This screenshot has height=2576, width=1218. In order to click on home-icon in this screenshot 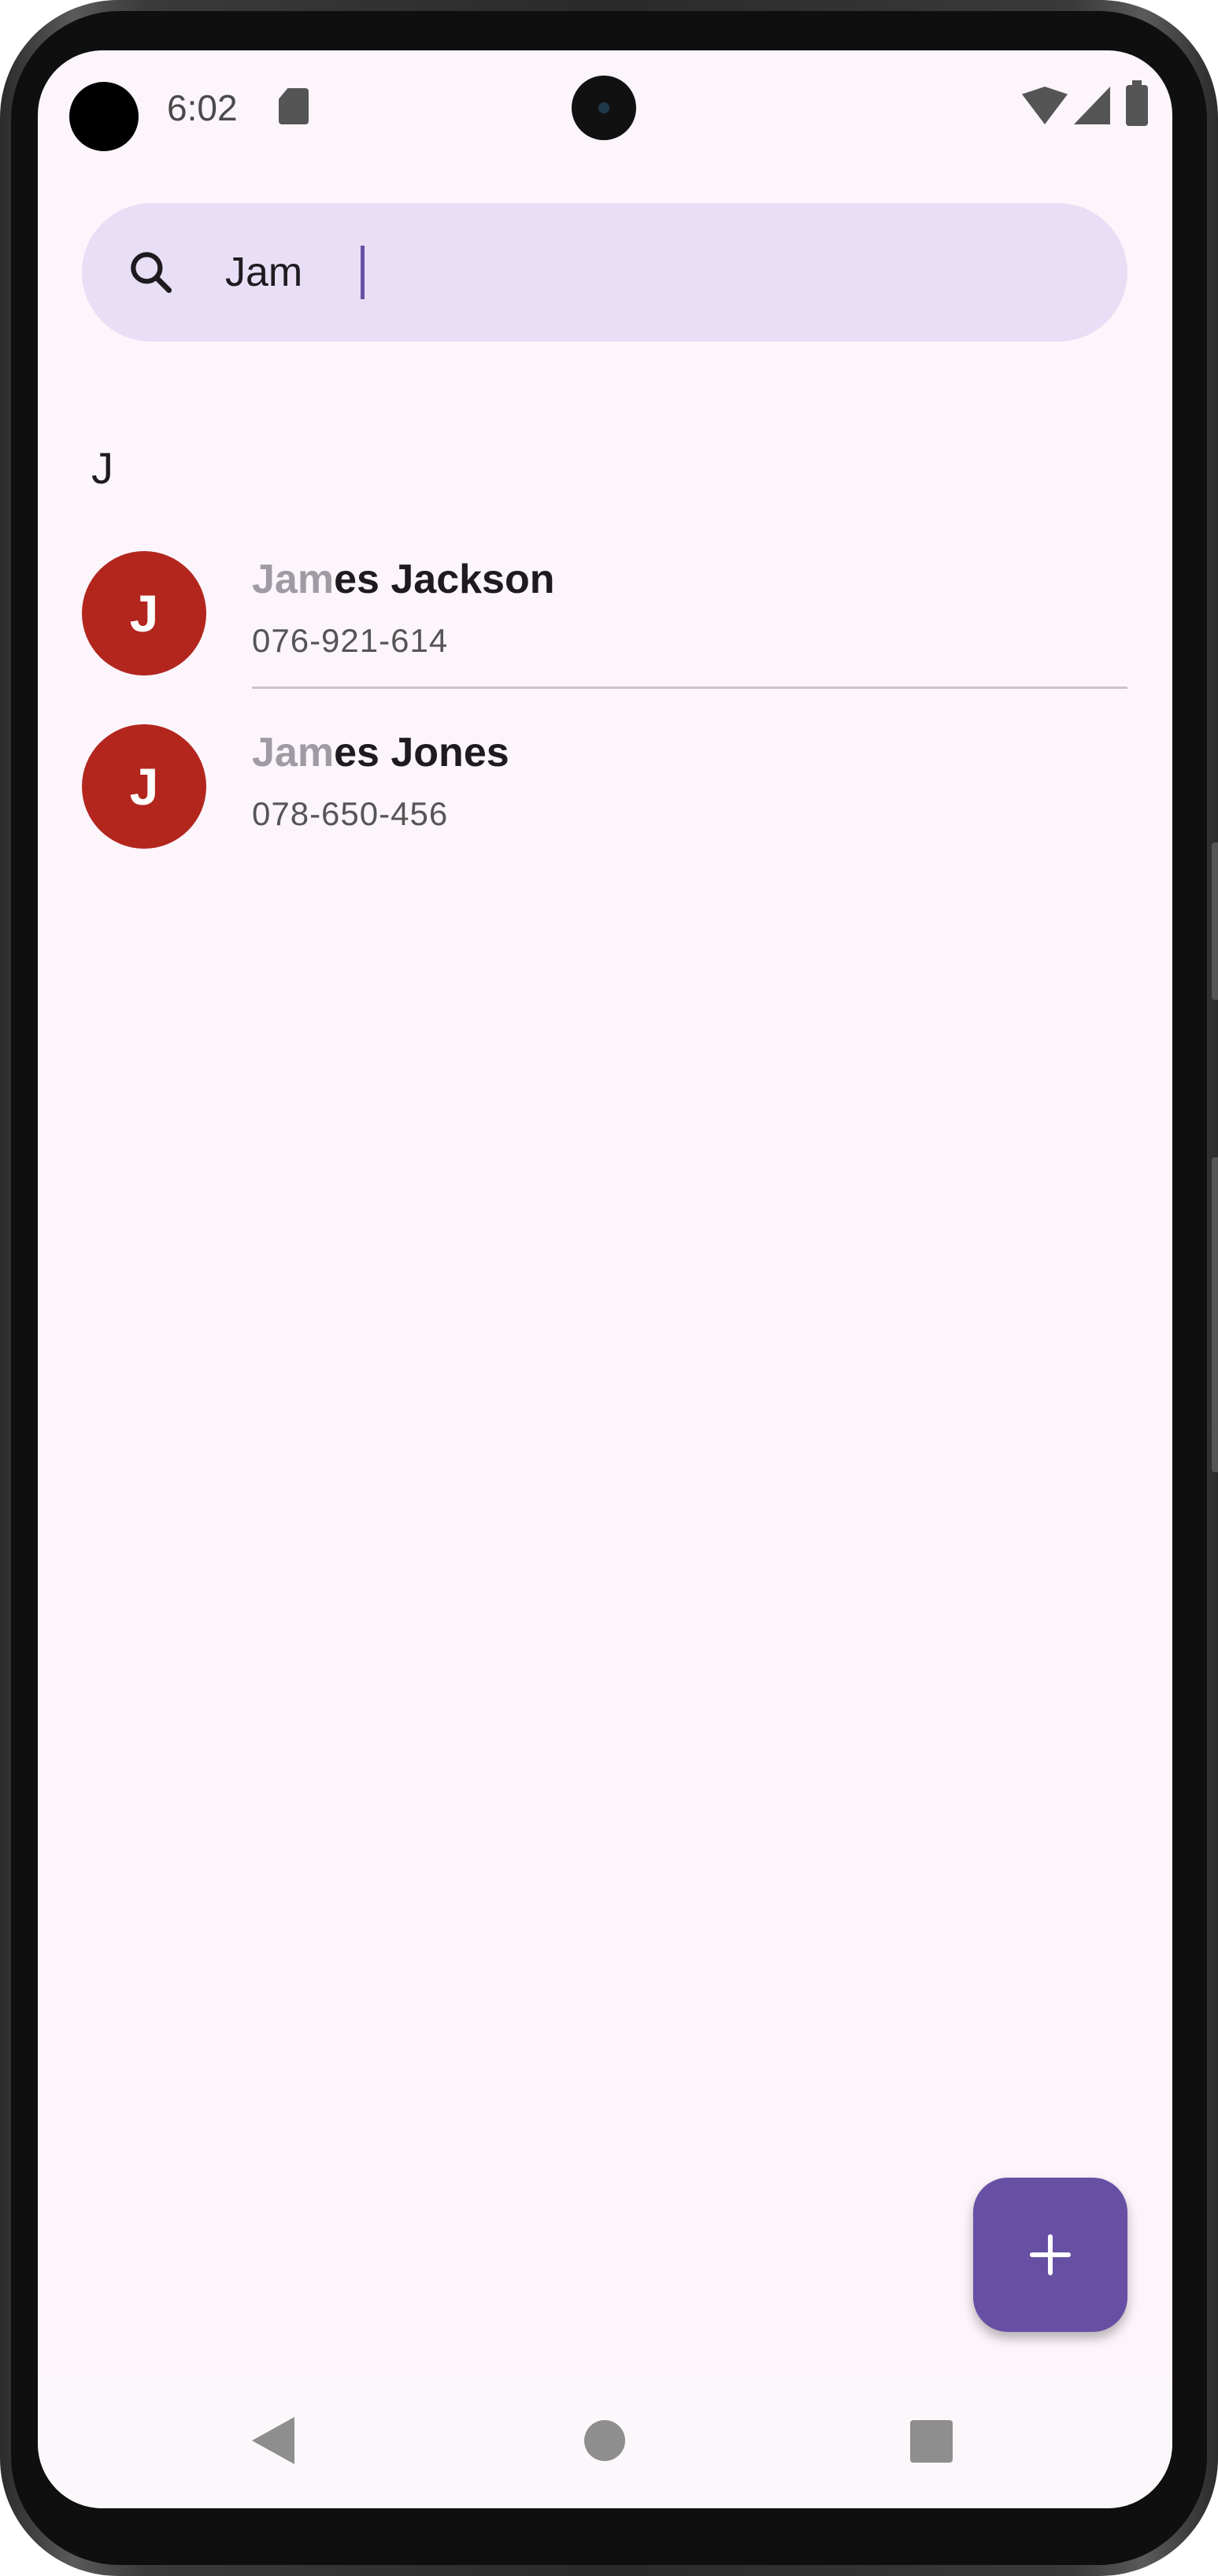, I will do `click(604, 2440)`.